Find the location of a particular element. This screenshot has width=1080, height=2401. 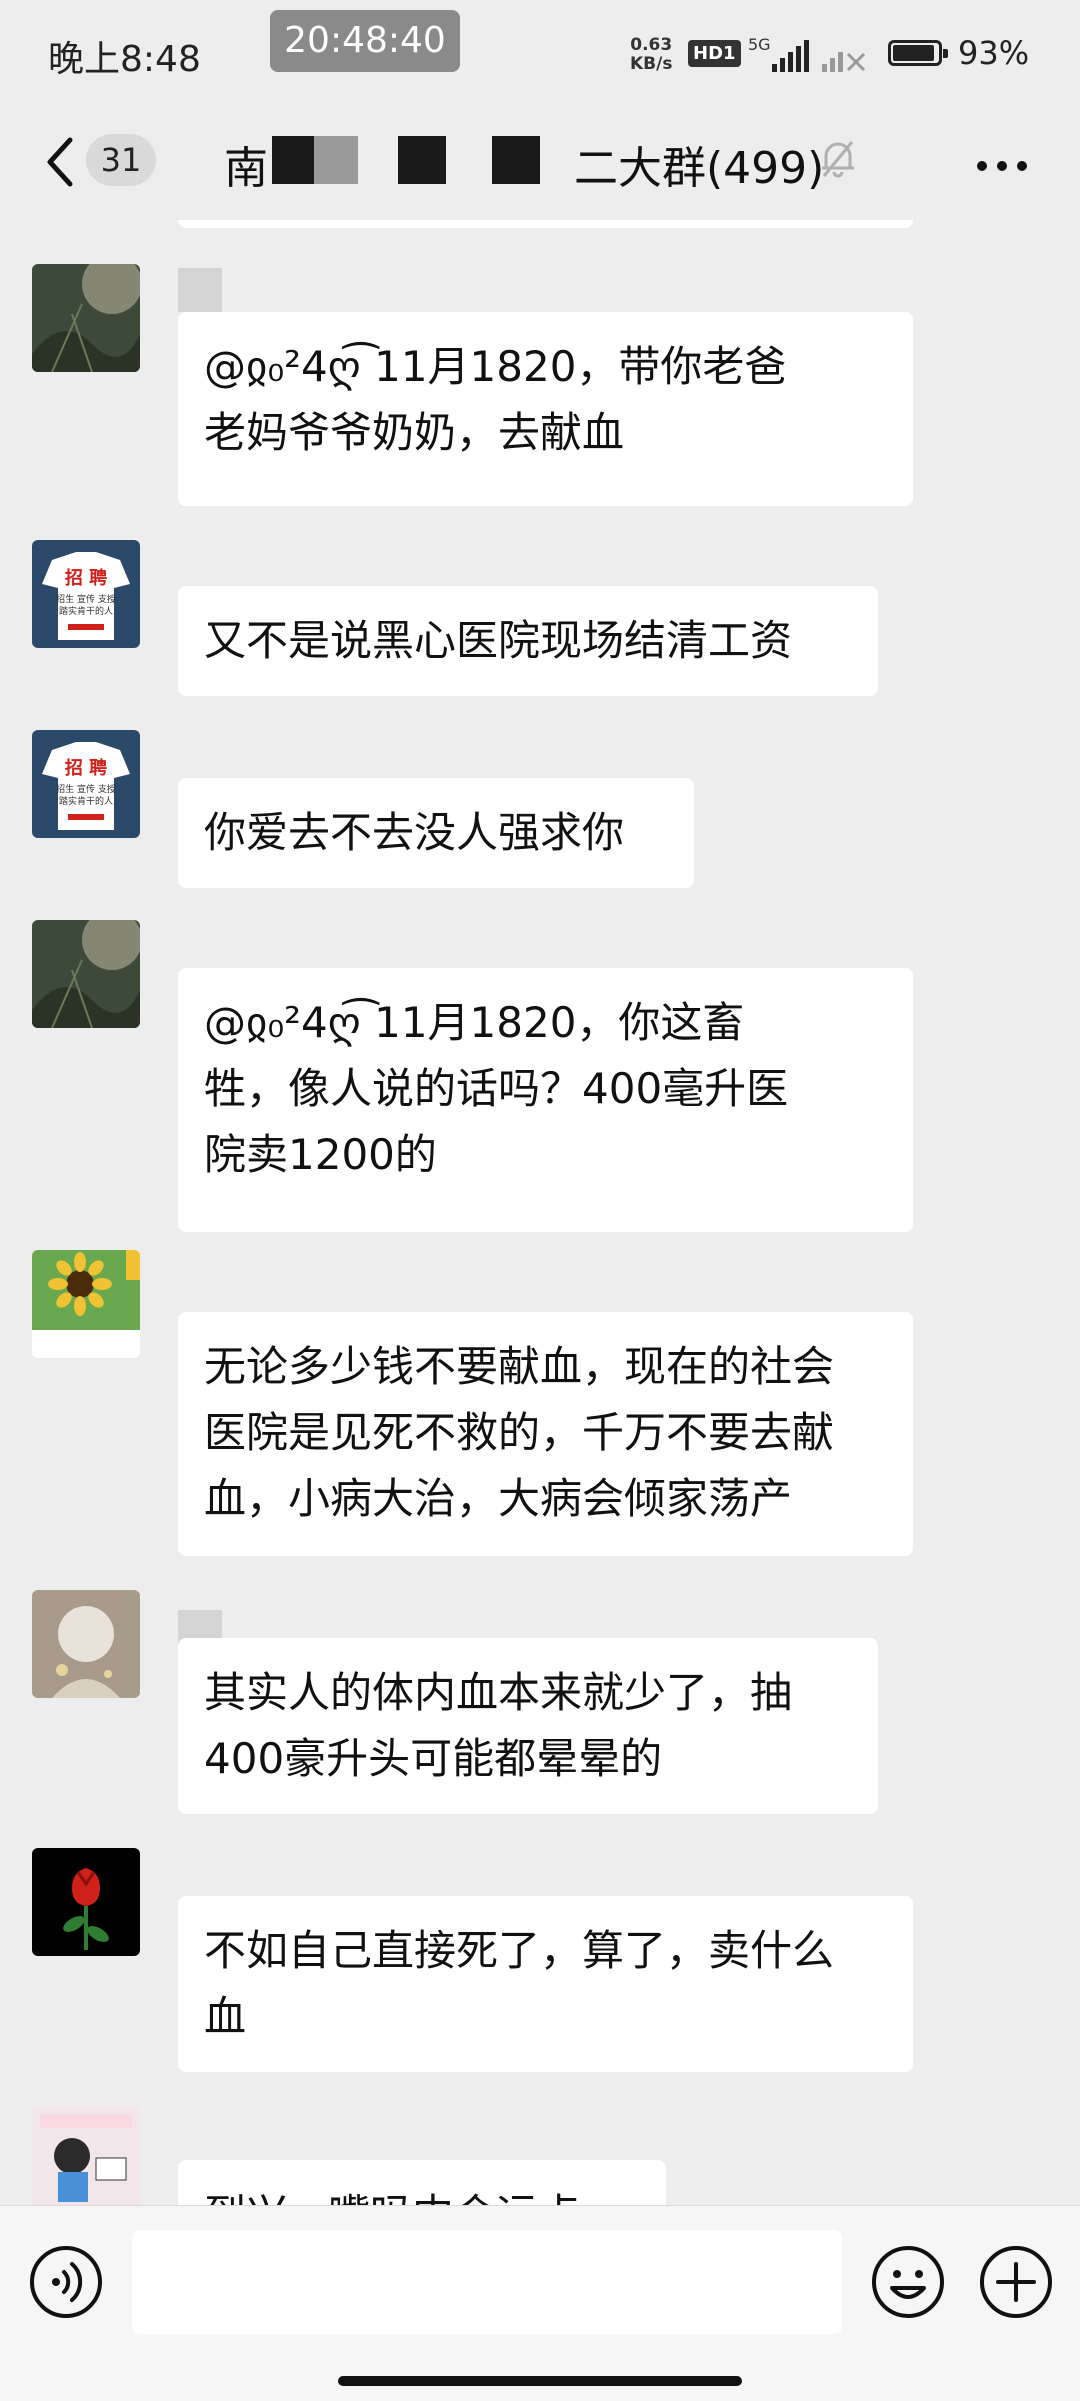

chat-title-start: 南 is located at coordinates (246, 168).